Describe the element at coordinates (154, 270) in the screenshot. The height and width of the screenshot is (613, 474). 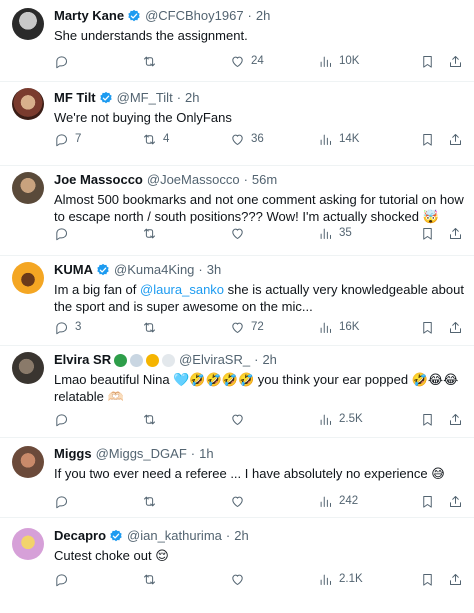
I see `user-handle: @Kuma4King` at that location.